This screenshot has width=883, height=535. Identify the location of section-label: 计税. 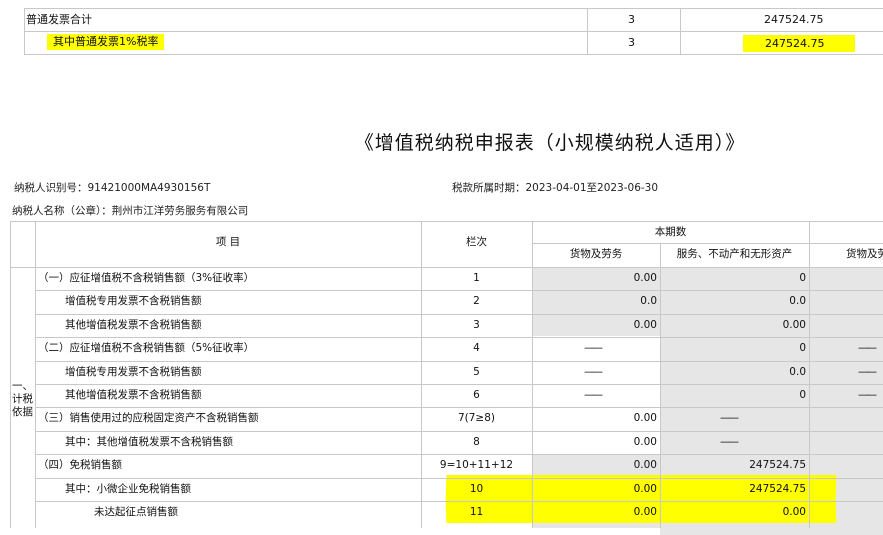
(22, 399).